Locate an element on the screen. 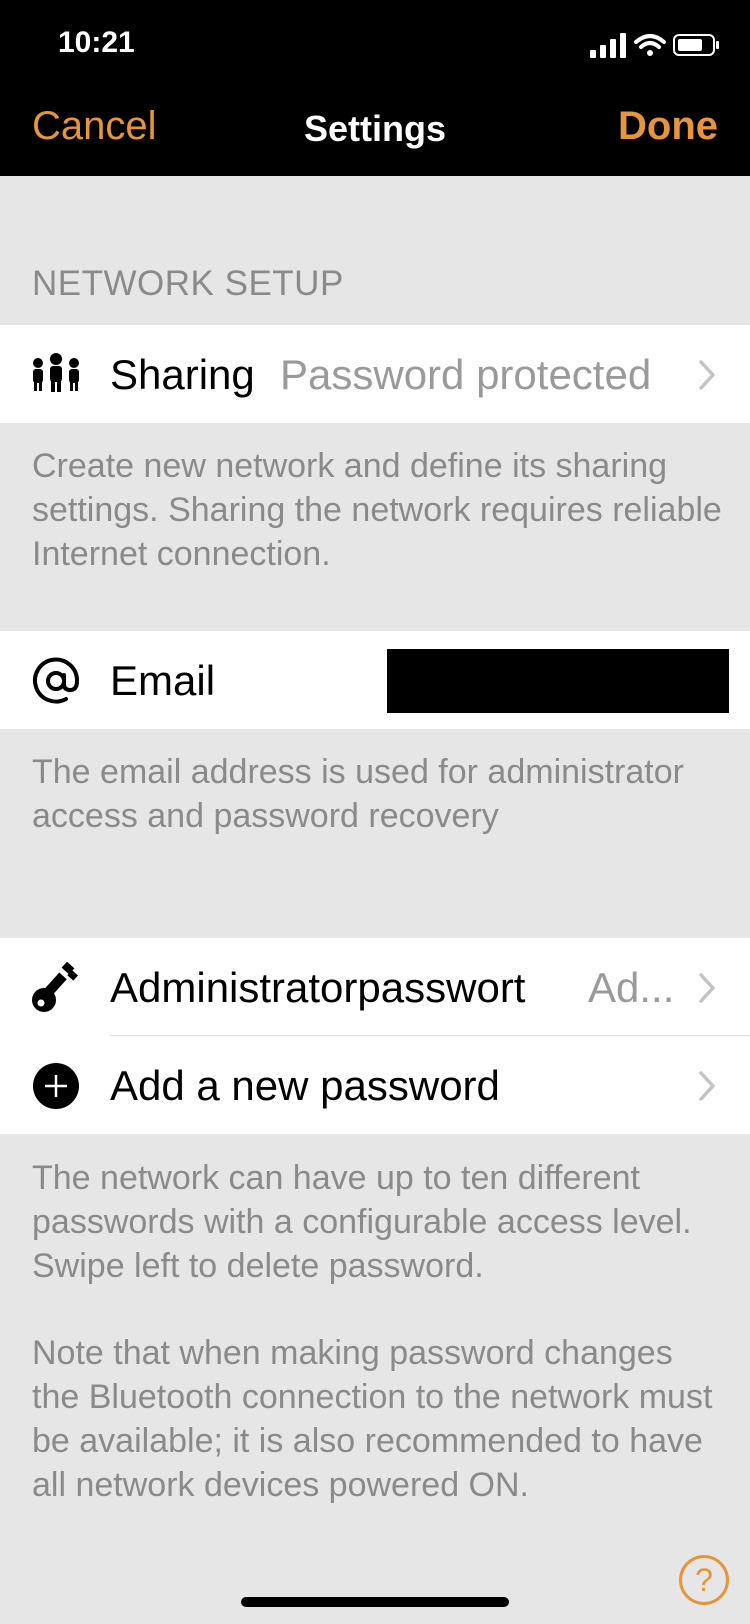 The width and height of the screenshot is (750, 1624). page-title: Settings is located at coordinates (374, 128).